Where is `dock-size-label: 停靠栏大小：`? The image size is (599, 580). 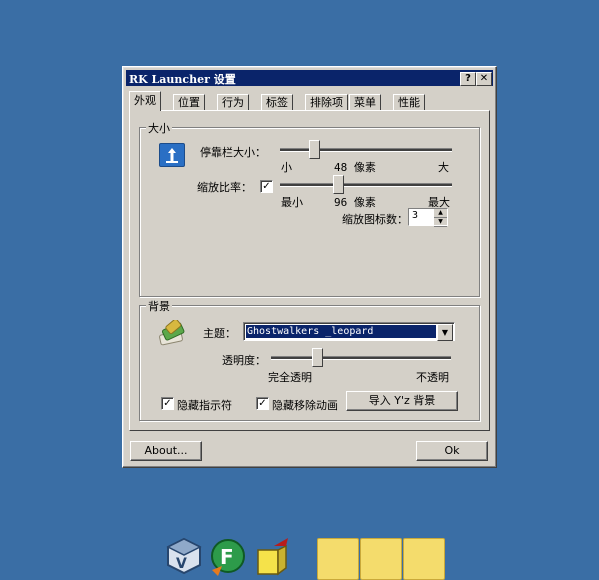 dock-size-label: 停靠栏大小： is located at coordinates (233, 152).